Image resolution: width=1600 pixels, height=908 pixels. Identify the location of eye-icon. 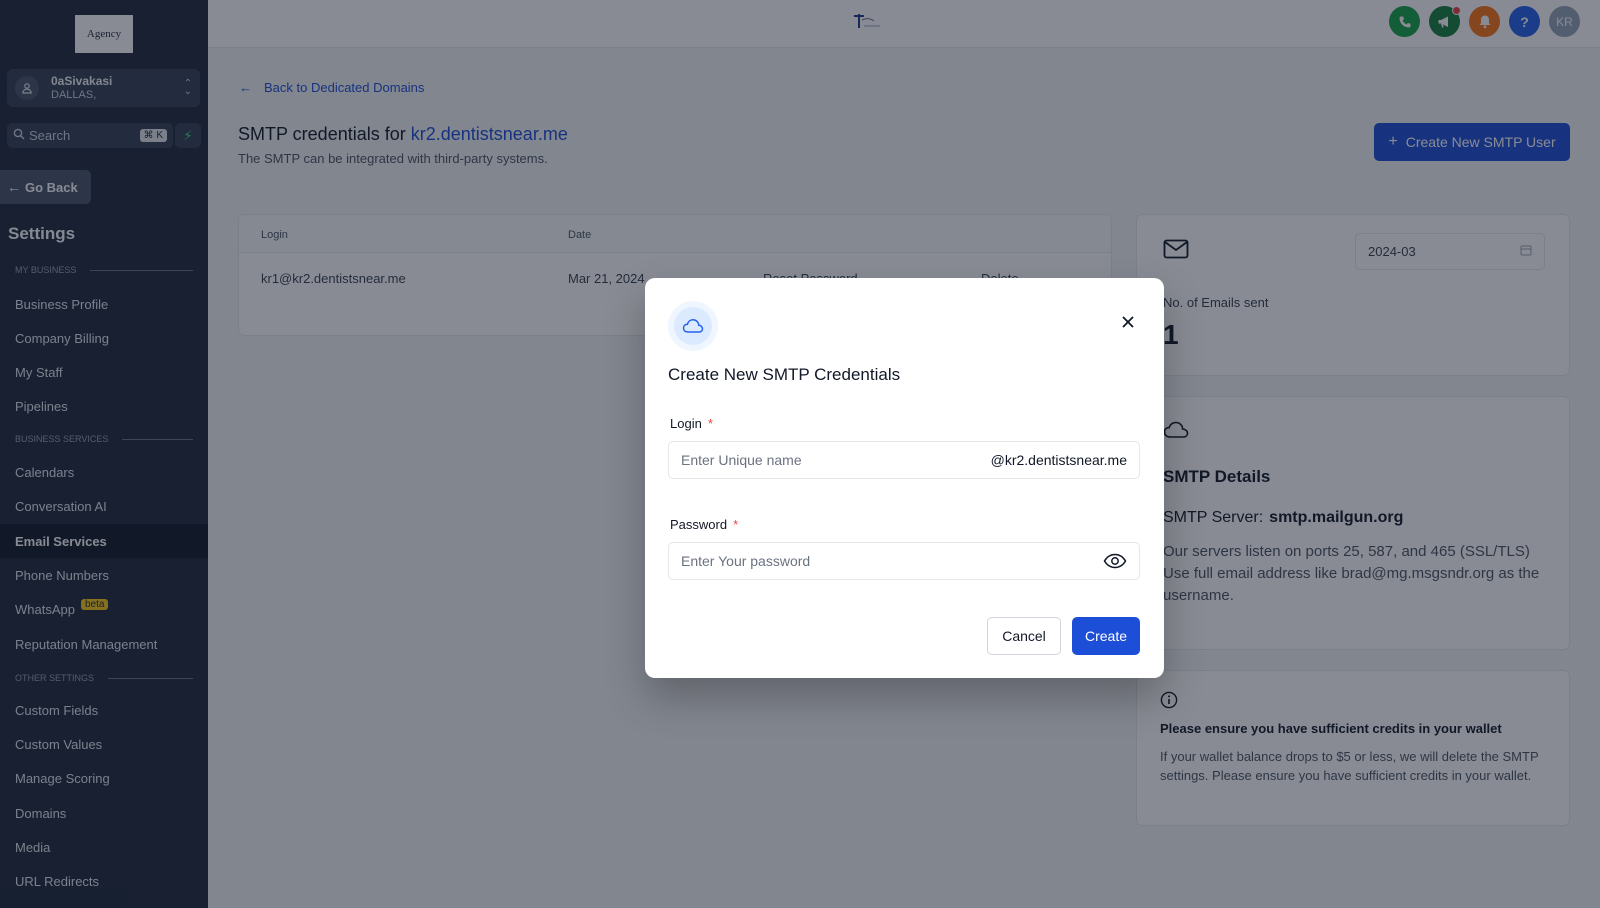
(1115, 561).